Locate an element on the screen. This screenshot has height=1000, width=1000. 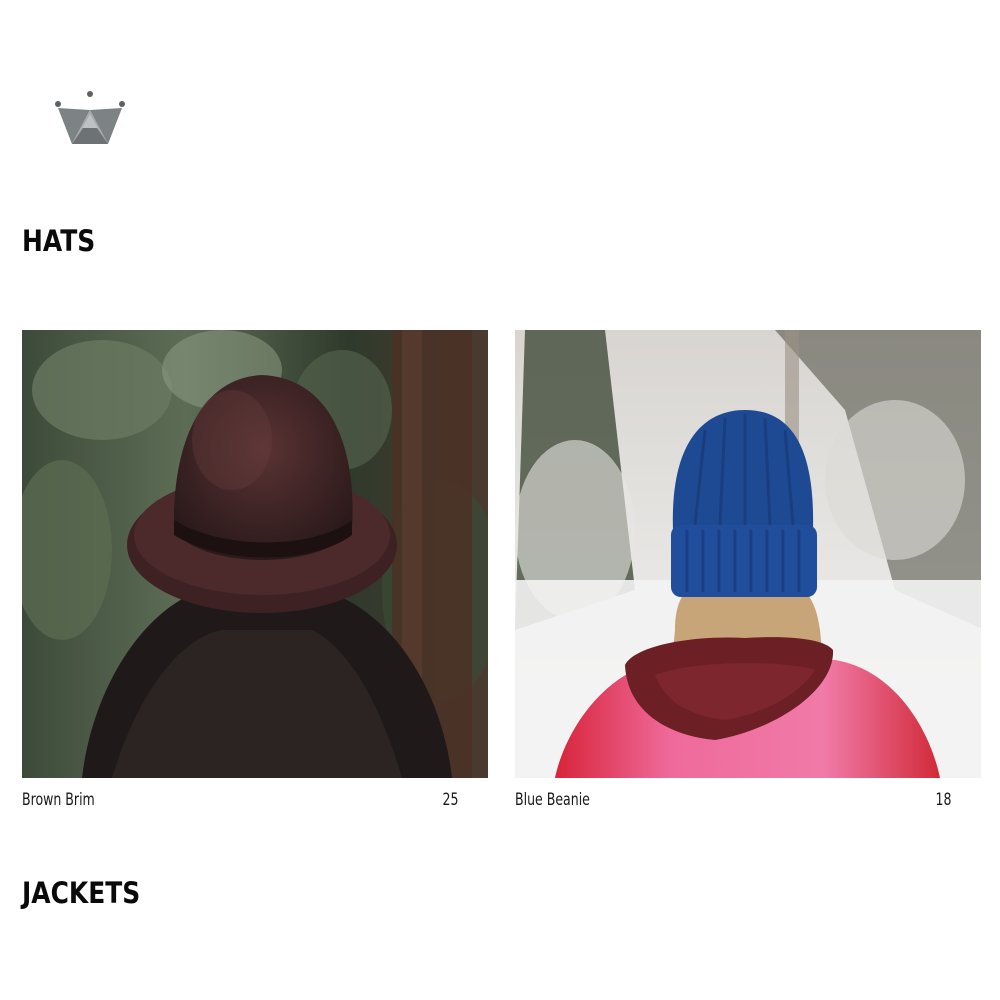
section-title-hats: HATS is located at coordinates (58, 241).